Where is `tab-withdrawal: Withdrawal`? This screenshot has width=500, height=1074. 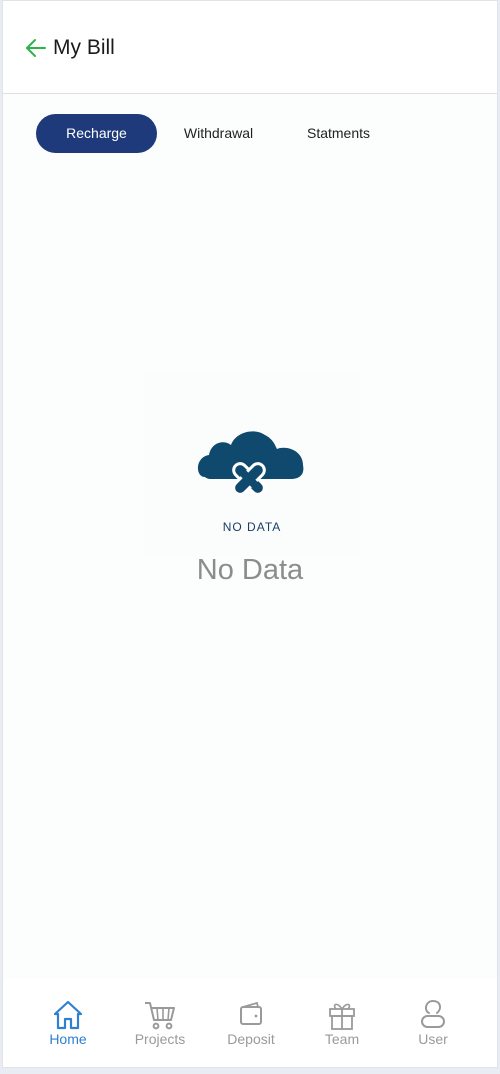 tab-withdrawal: Withdrawal is located at coordinates (218, 133).